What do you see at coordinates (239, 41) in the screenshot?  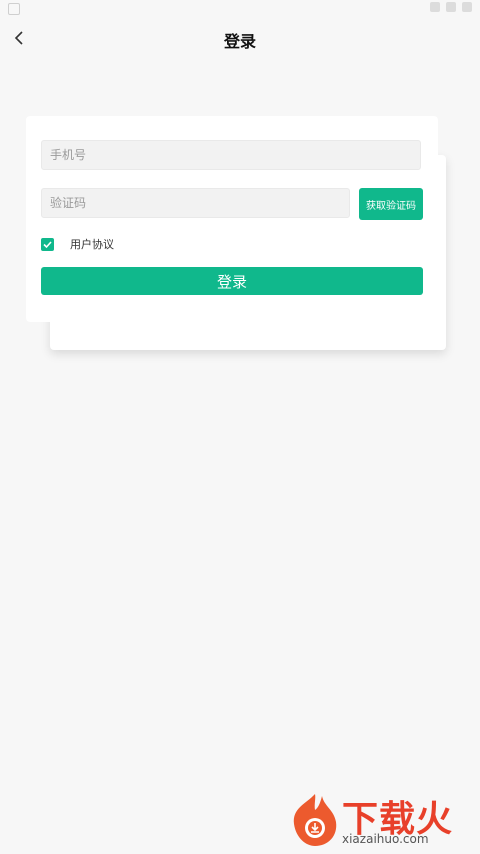 I see `page-title: 登录` at bounding box center [239, 41].